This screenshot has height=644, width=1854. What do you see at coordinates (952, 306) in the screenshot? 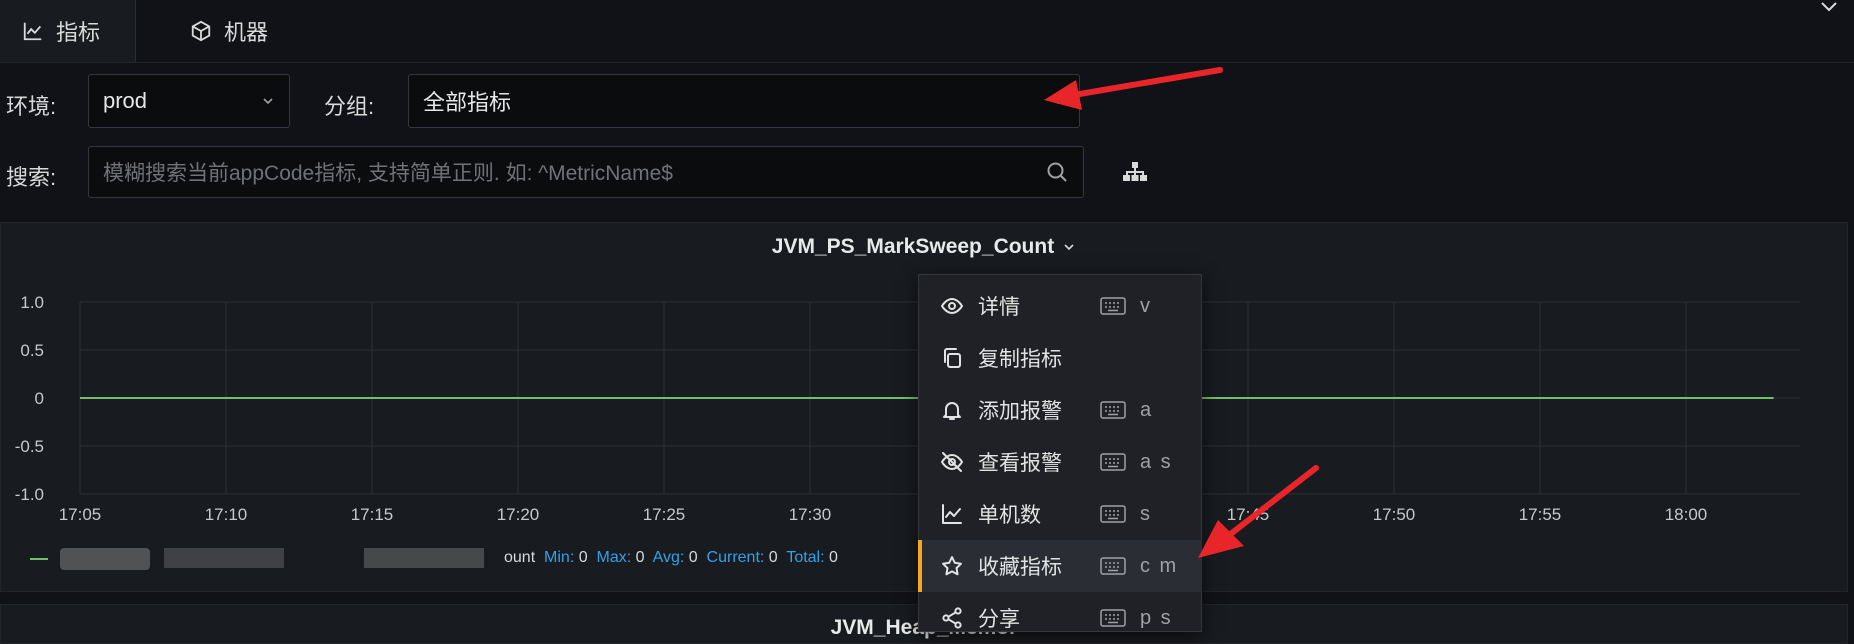
I see `eye-icon` at bounding box center [952, 306].